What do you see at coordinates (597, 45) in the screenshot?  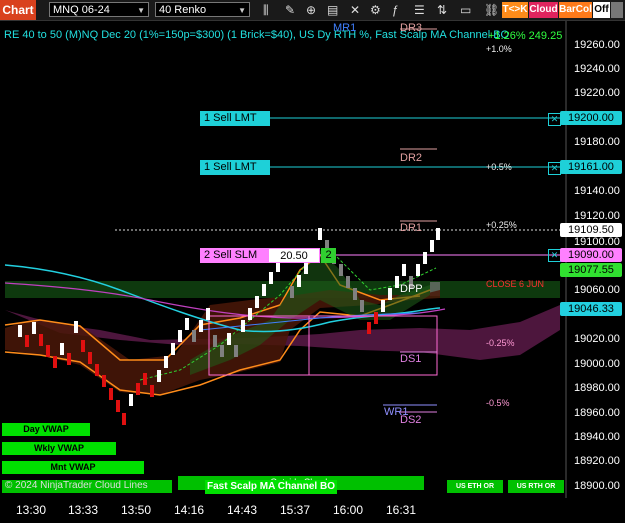 I see `y-tick: 19260.00` at bounding box center [597, 45].